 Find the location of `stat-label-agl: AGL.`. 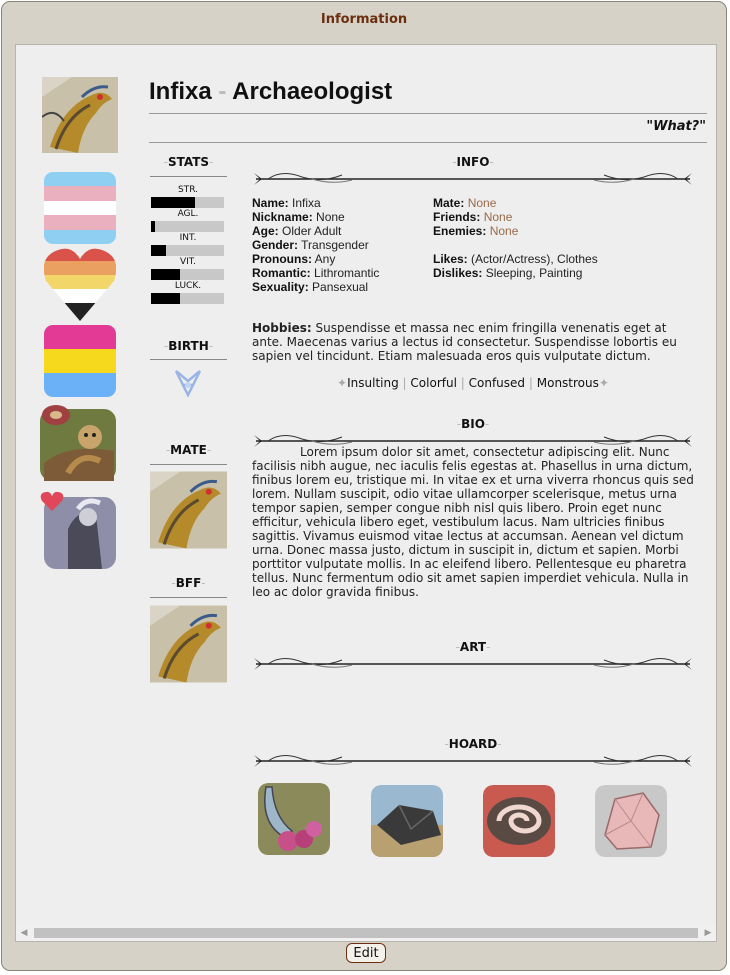

stat-label-agl: AGL. is located at coordinates (188, 214).